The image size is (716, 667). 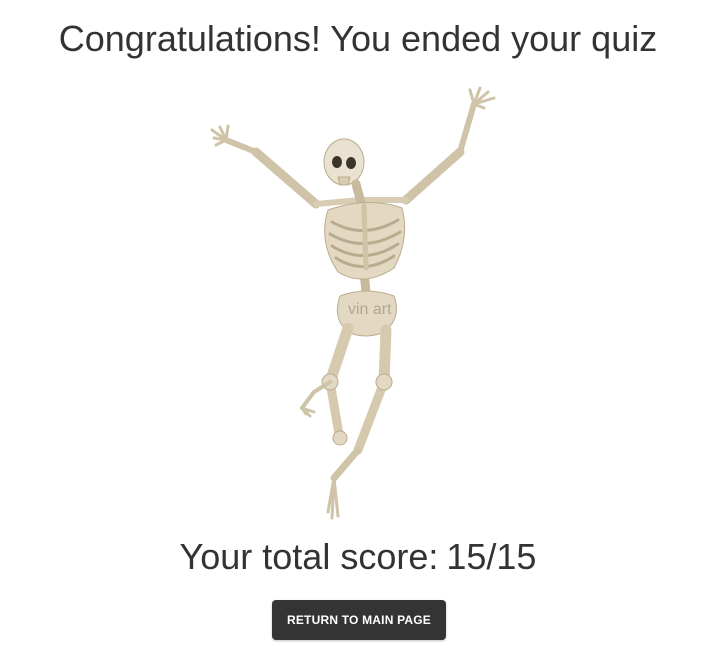 I want to click on return-to-main-page-button: RETURN TO MAIN PAGE, so click(x=359, y=620).